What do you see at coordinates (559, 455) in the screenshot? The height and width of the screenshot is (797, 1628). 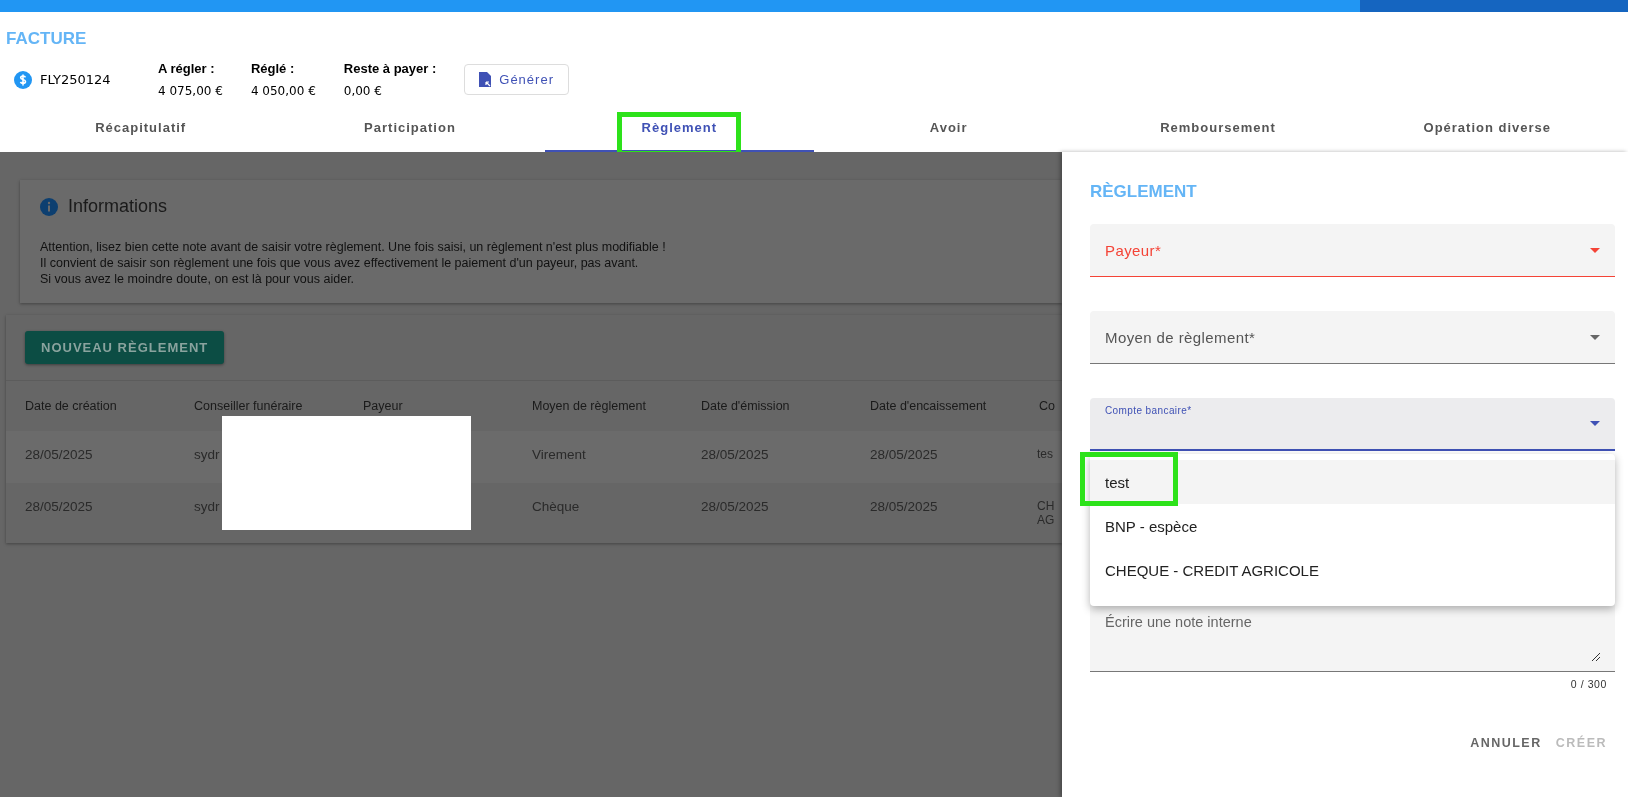 I see `table-cell-text: Virement` at bounding box center [559, 455].